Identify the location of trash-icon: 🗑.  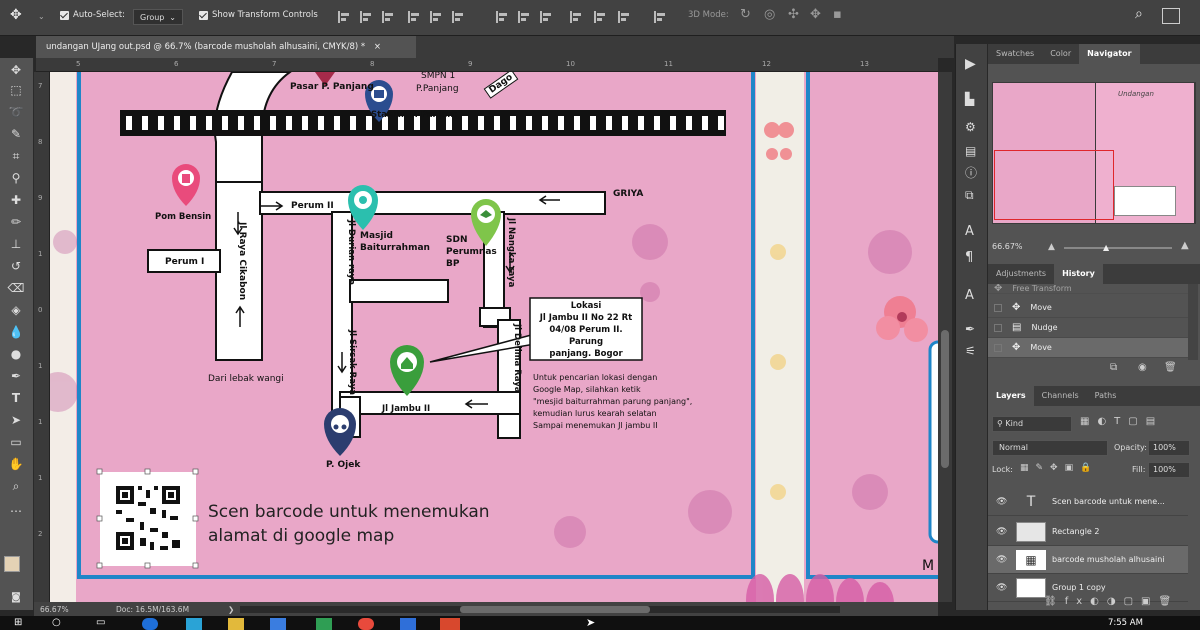
(1170, 367).